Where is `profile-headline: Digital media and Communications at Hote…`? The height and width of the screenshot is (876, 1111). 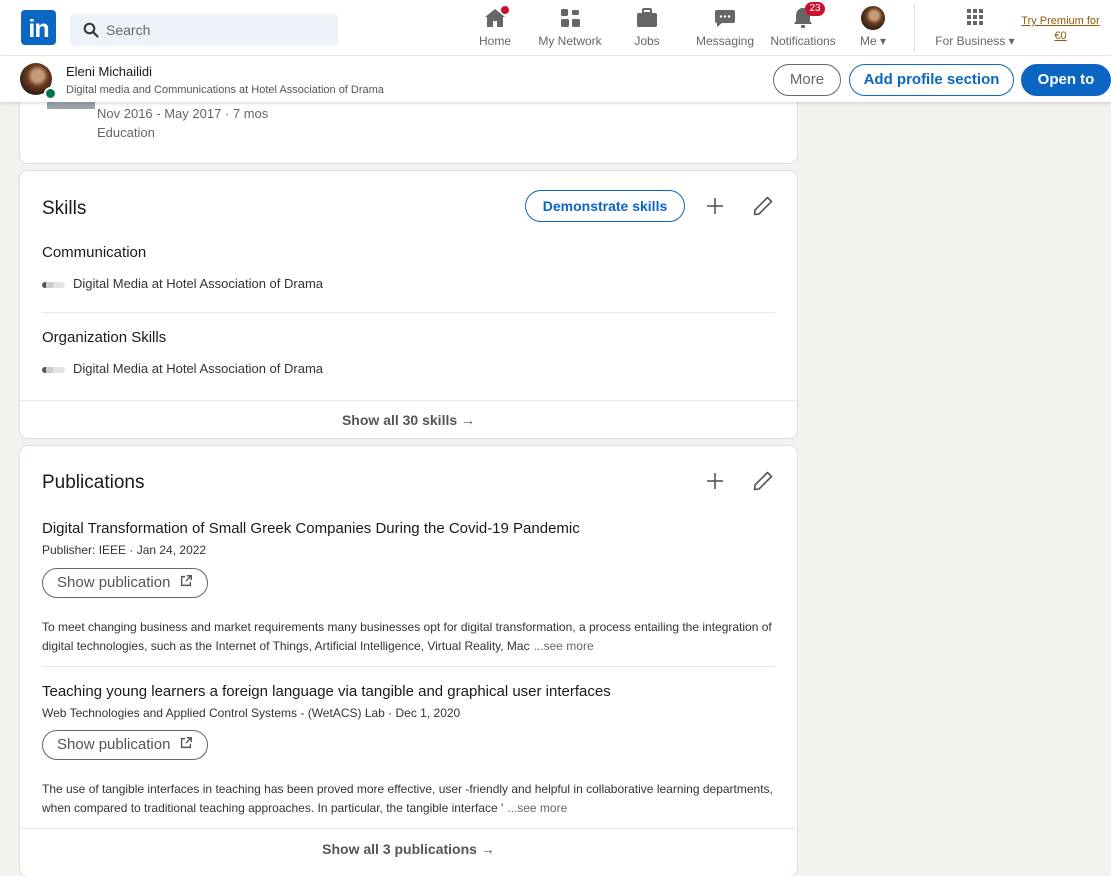 profile-headline: Digital media and Communications at Hote… is located at coordinates (225, 90).